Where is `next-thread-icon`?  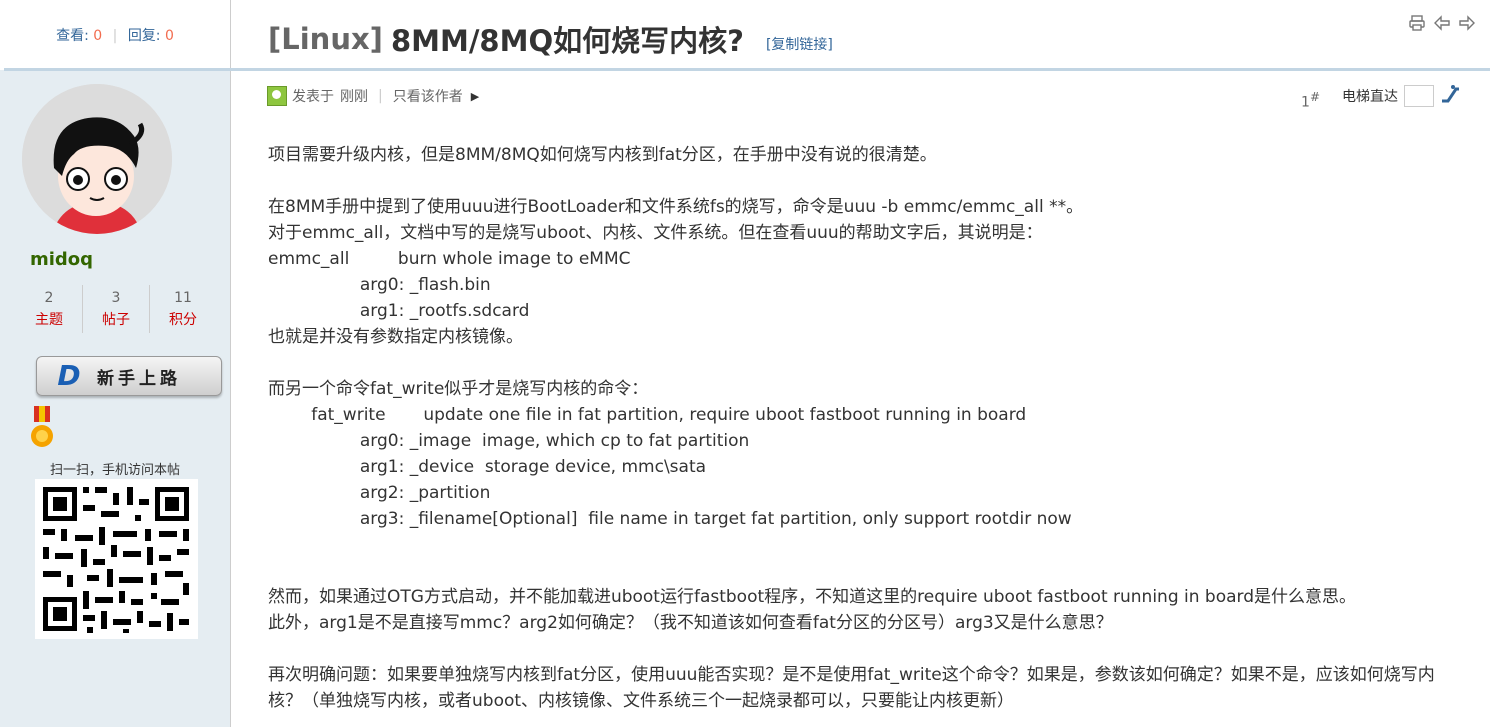 next-thread-icon is located at coordinates (1466, 25).